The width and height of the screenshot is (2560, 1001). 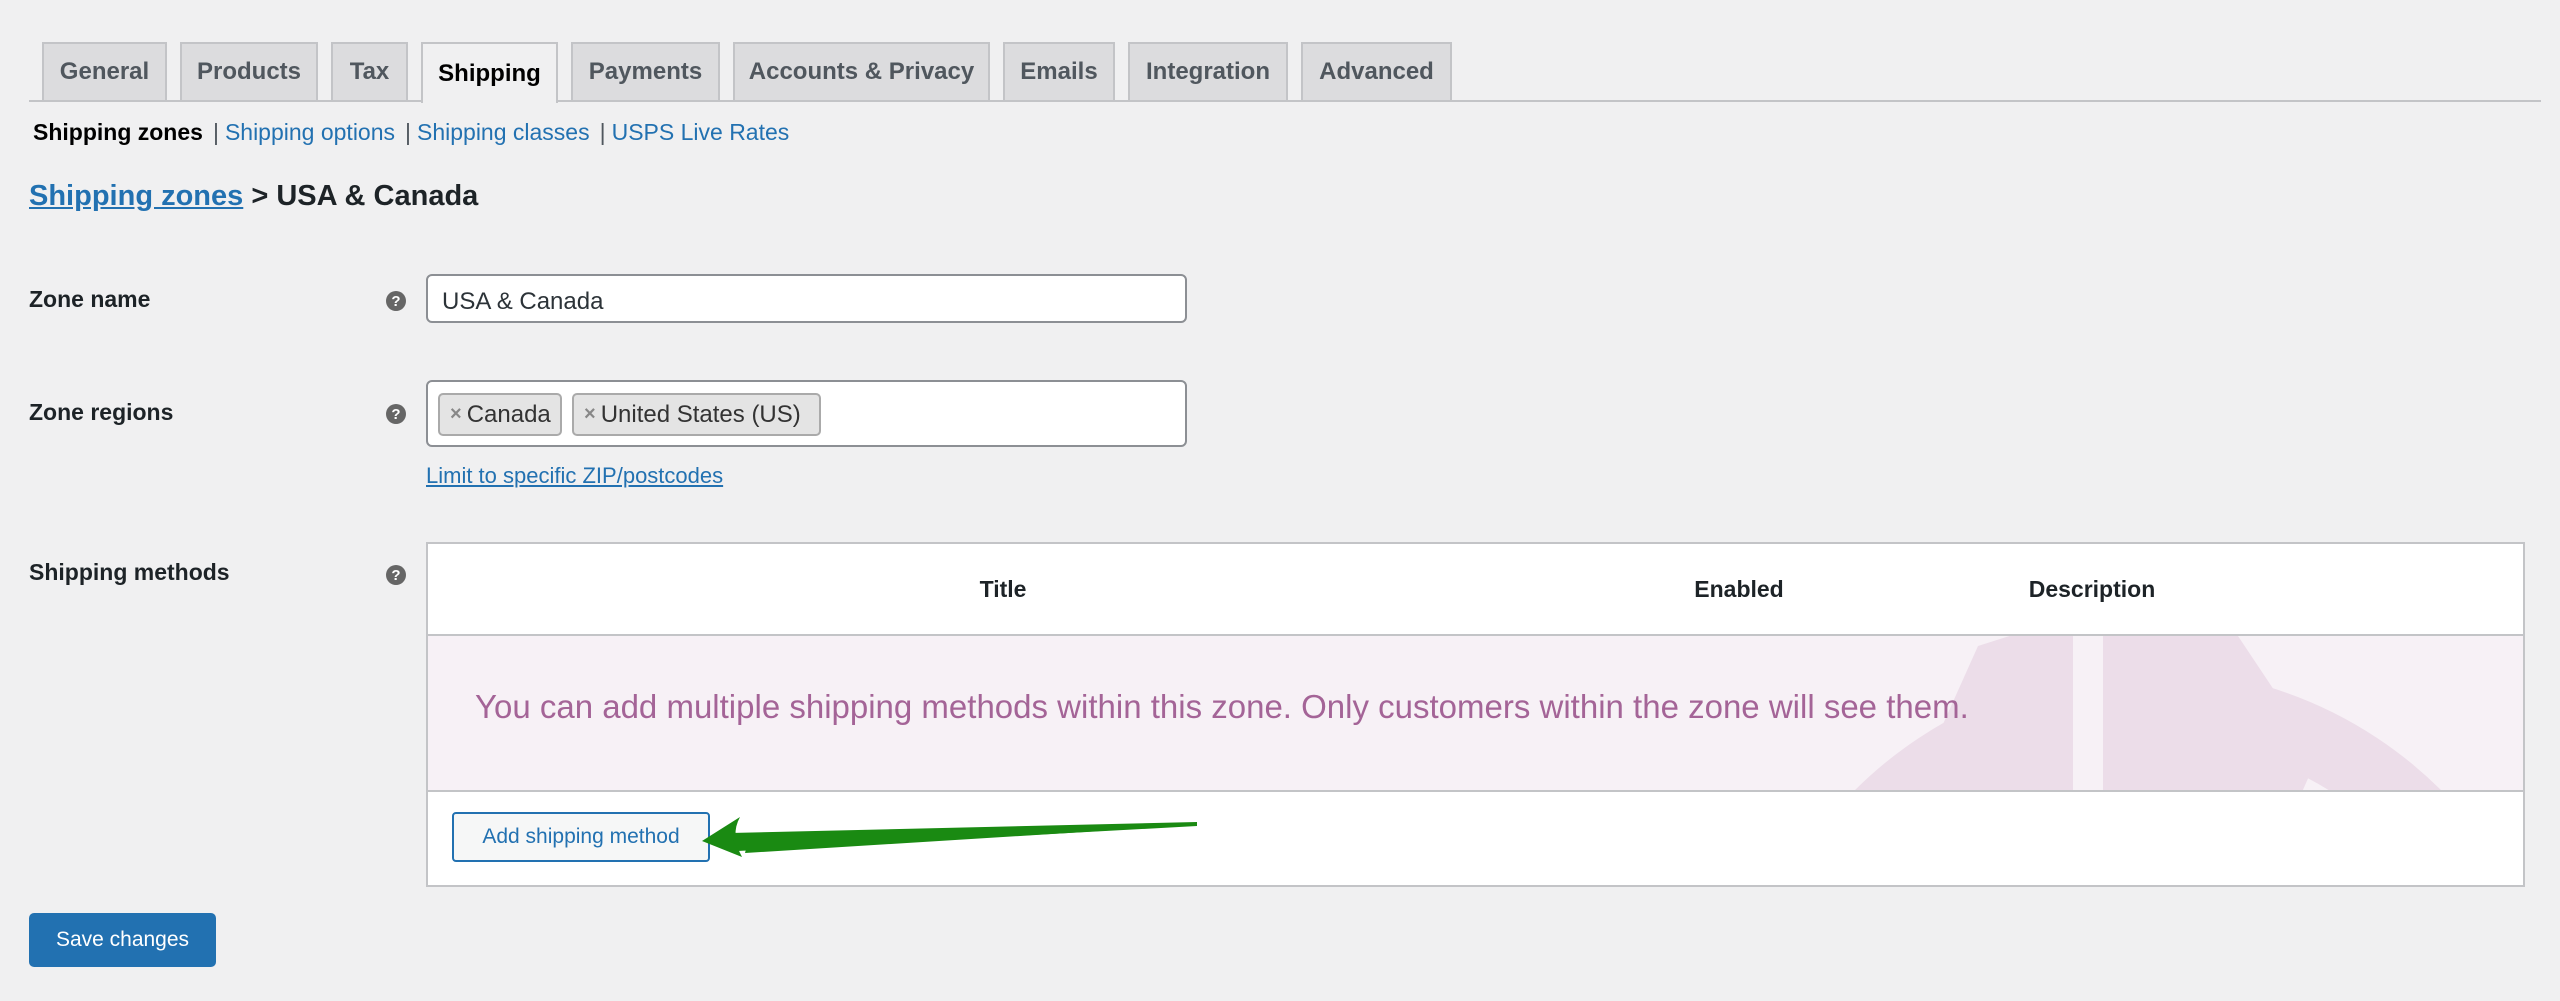 What do you see at coordinates (508, 414) in the screenshot?
I see `region-chip-label: Canada` at bounding box center [508, 414].